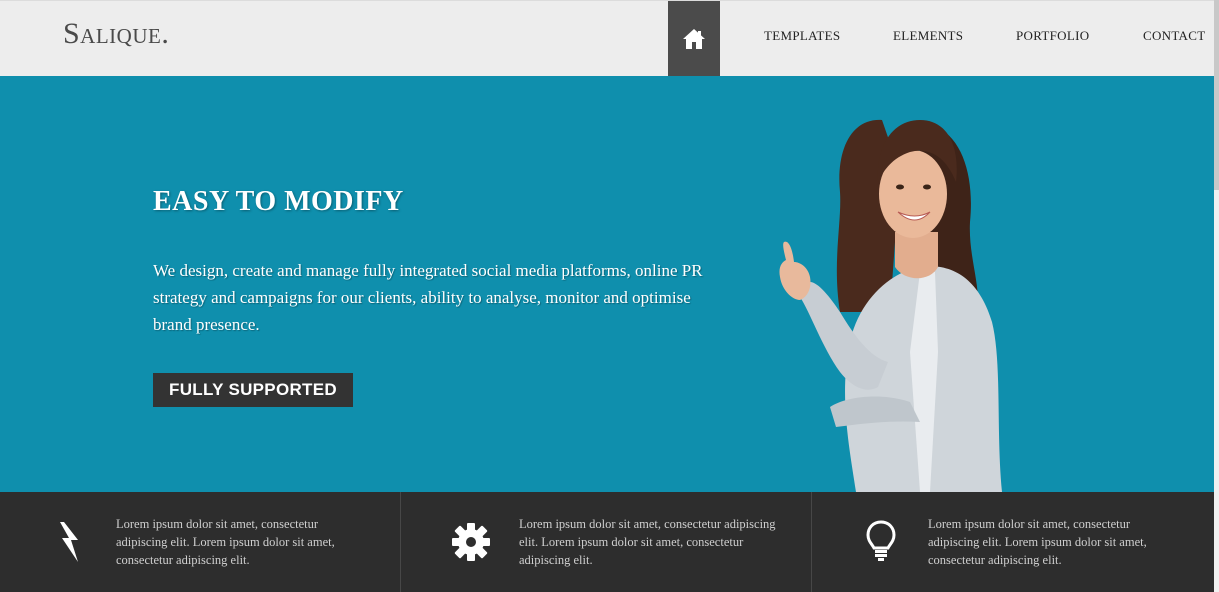 The height and width of the screenshot is (592, 1219). I want to click on hero-person-image, so click(890, 305).